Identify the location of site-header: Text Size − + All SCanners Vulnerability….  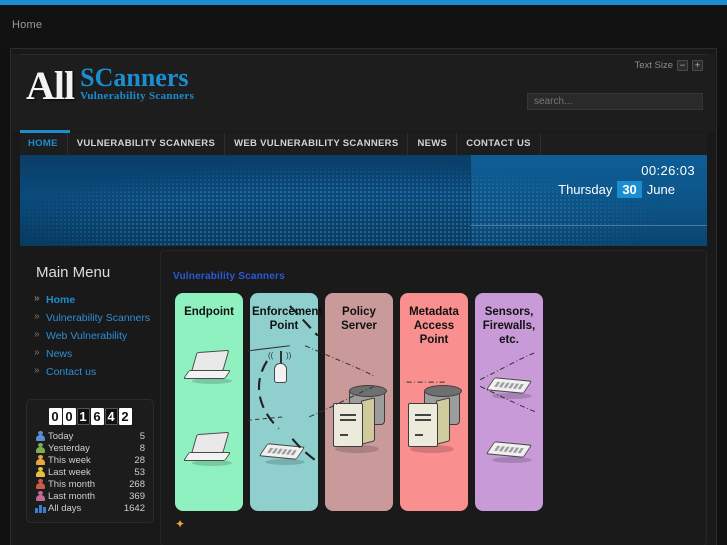
(363, 93).